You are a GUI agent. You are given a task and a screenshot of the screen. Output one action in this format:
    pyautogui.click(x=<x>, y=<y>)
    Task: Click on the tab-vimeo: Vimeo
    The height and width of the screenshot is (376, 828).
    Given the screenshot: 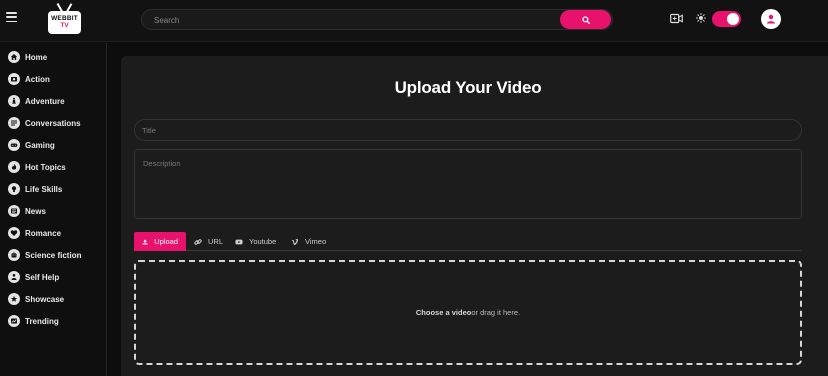 What is the action you would take?
    pyautogui.click(x=308, y=241)
    